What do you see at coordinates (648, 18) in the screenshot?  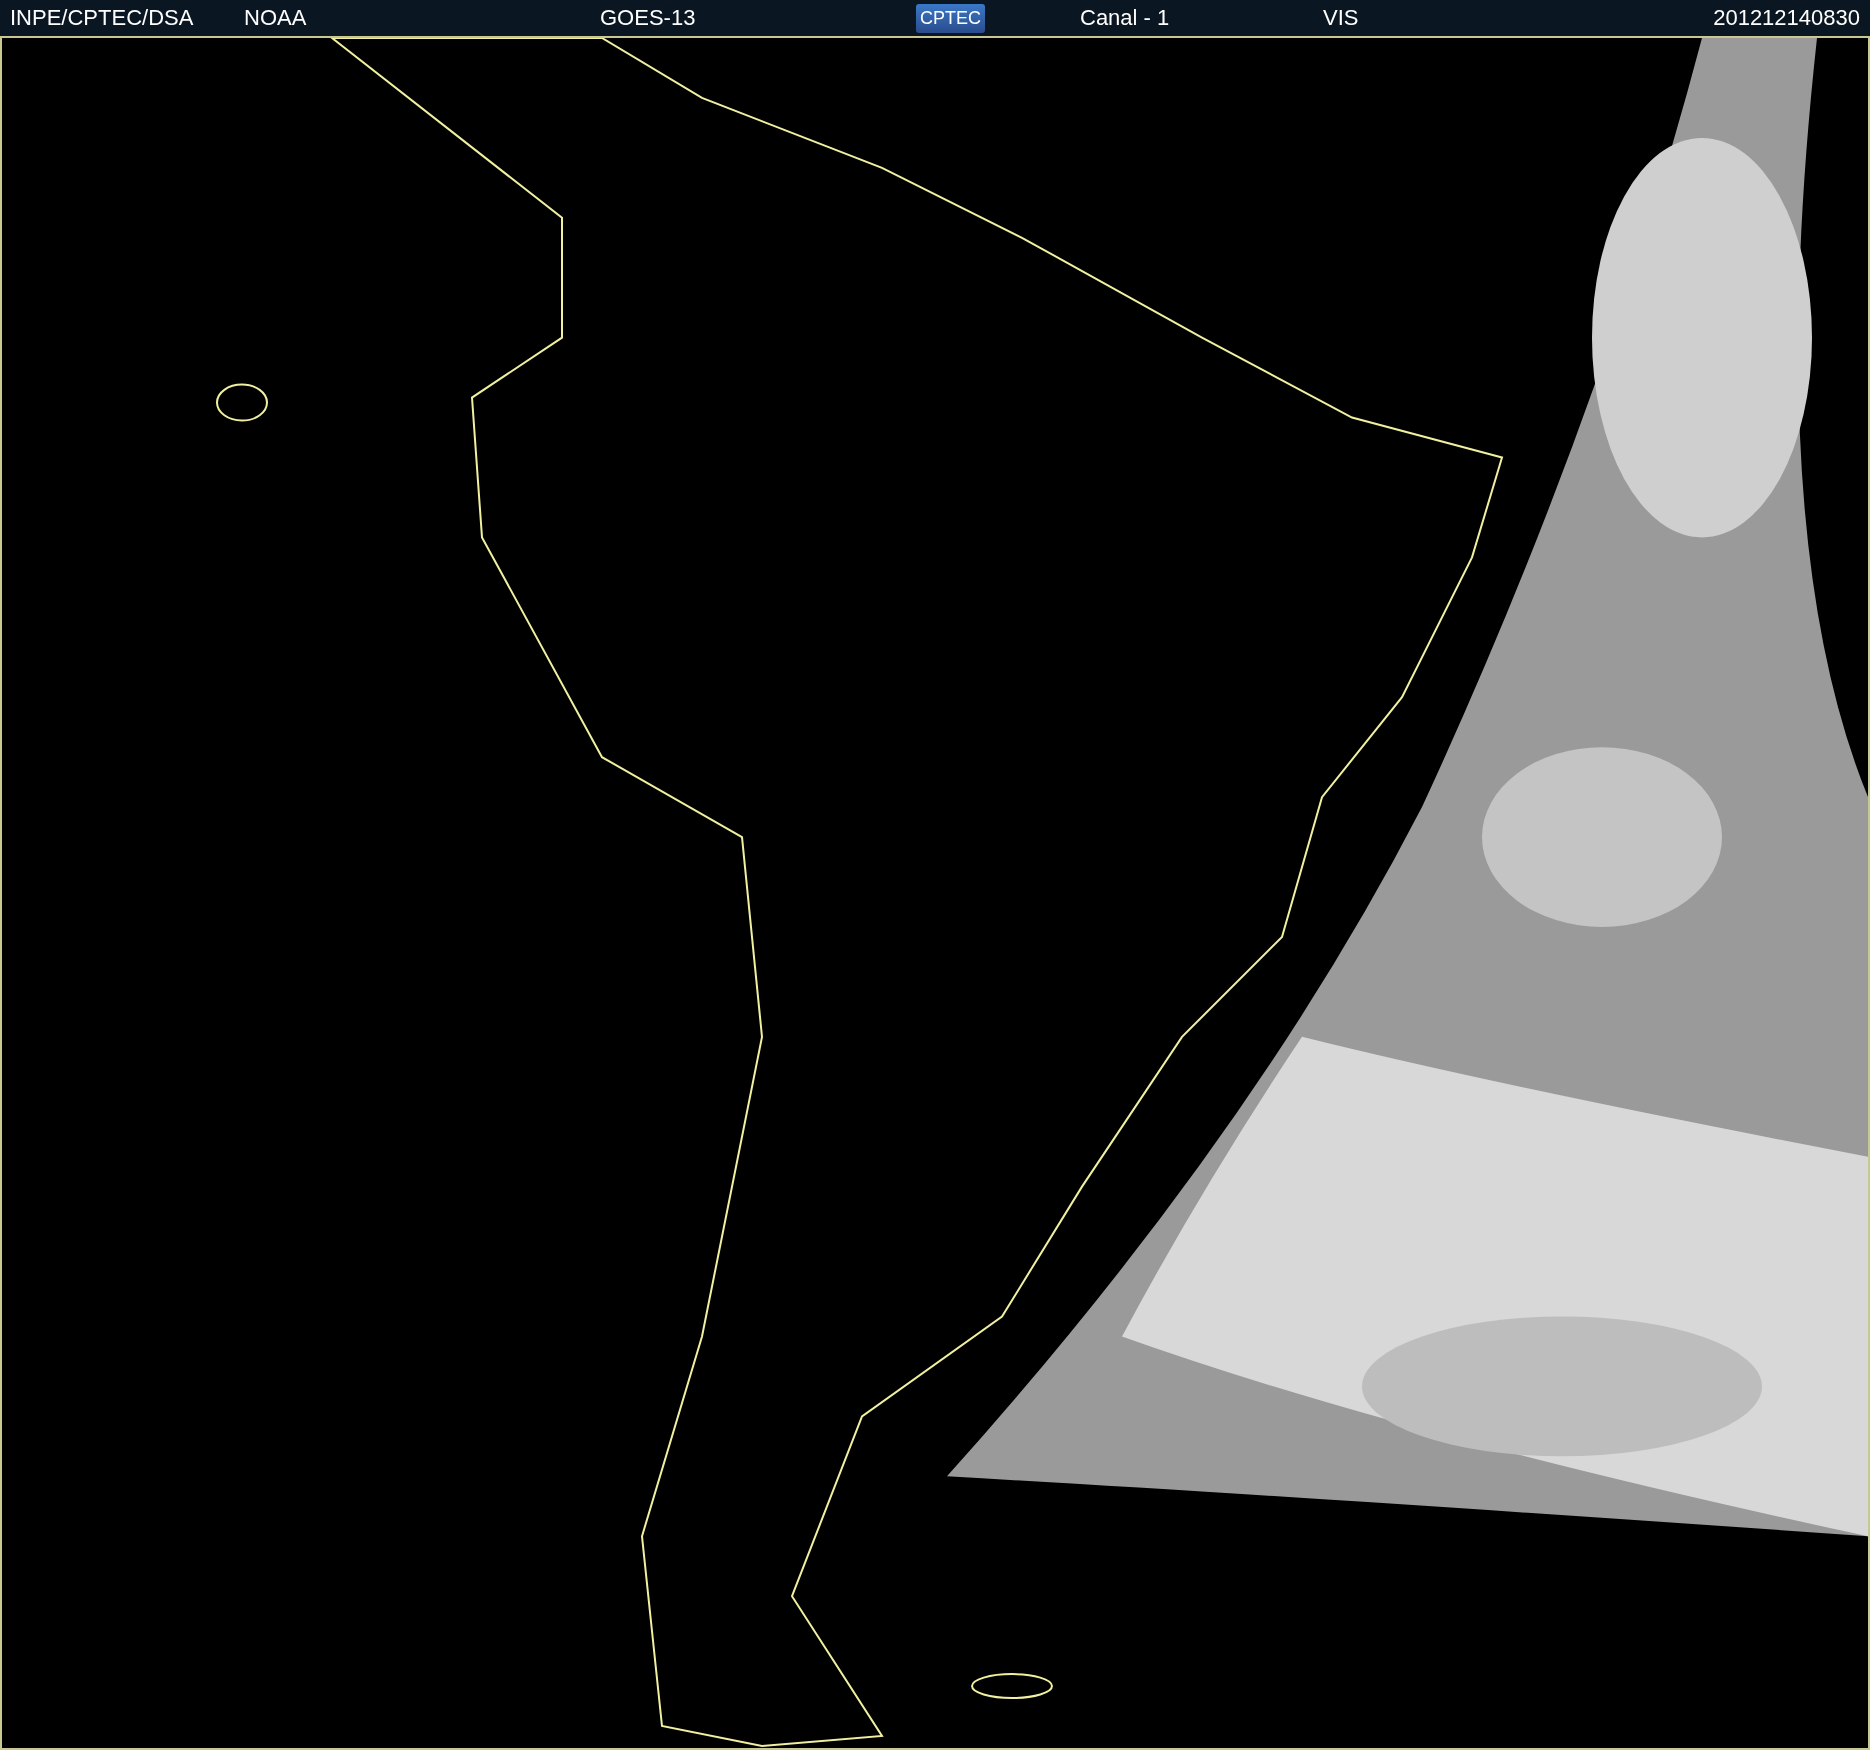 I see `header-label: GOES-13` at bounding box center [648, 18].